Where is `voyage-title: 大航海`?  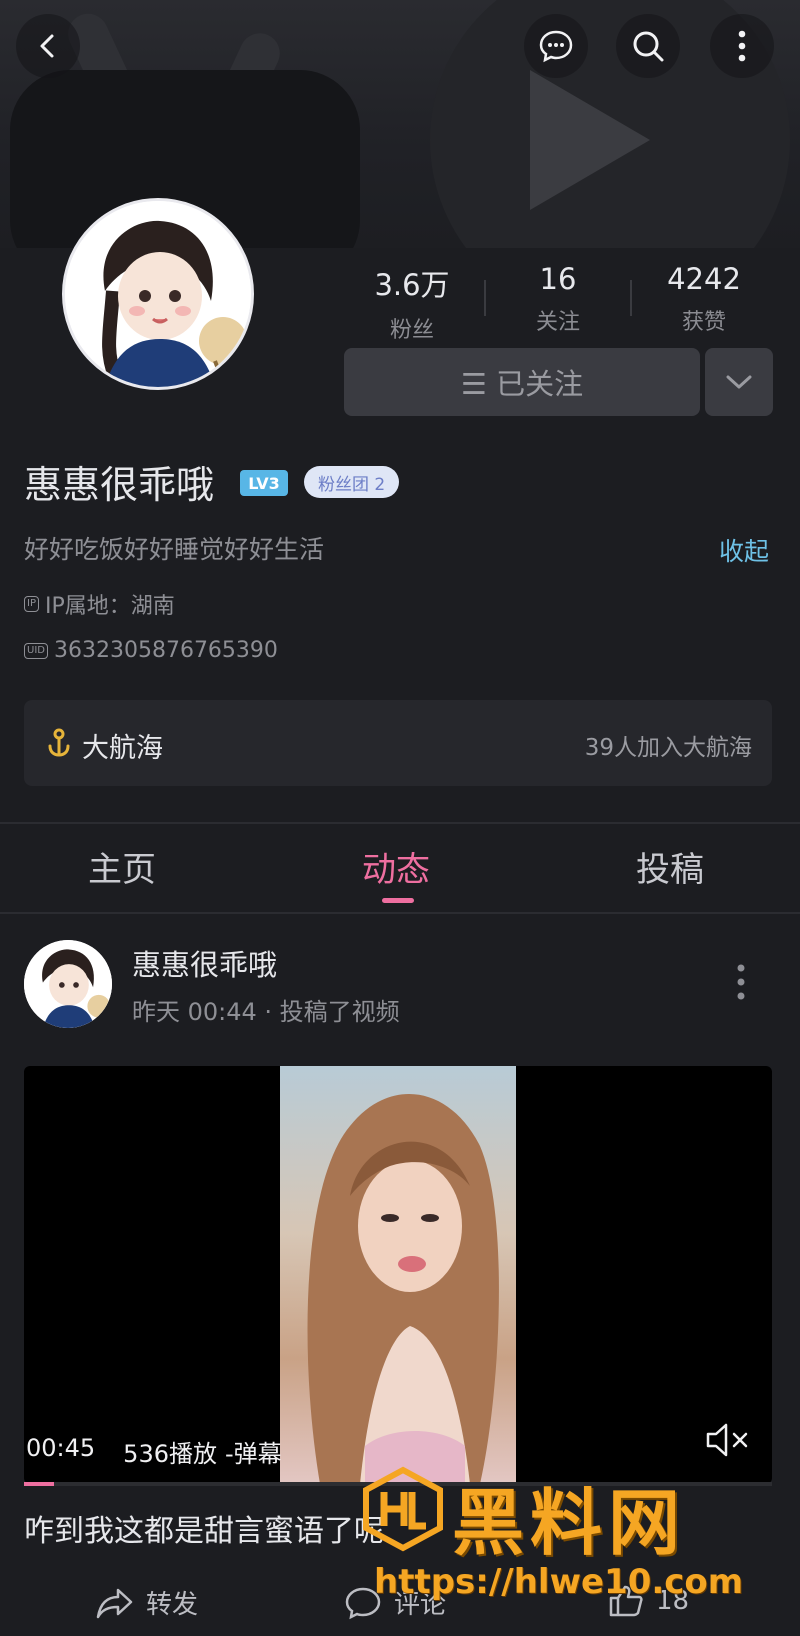 voyage-title: 大航海 is located at coordinates (122, 748).